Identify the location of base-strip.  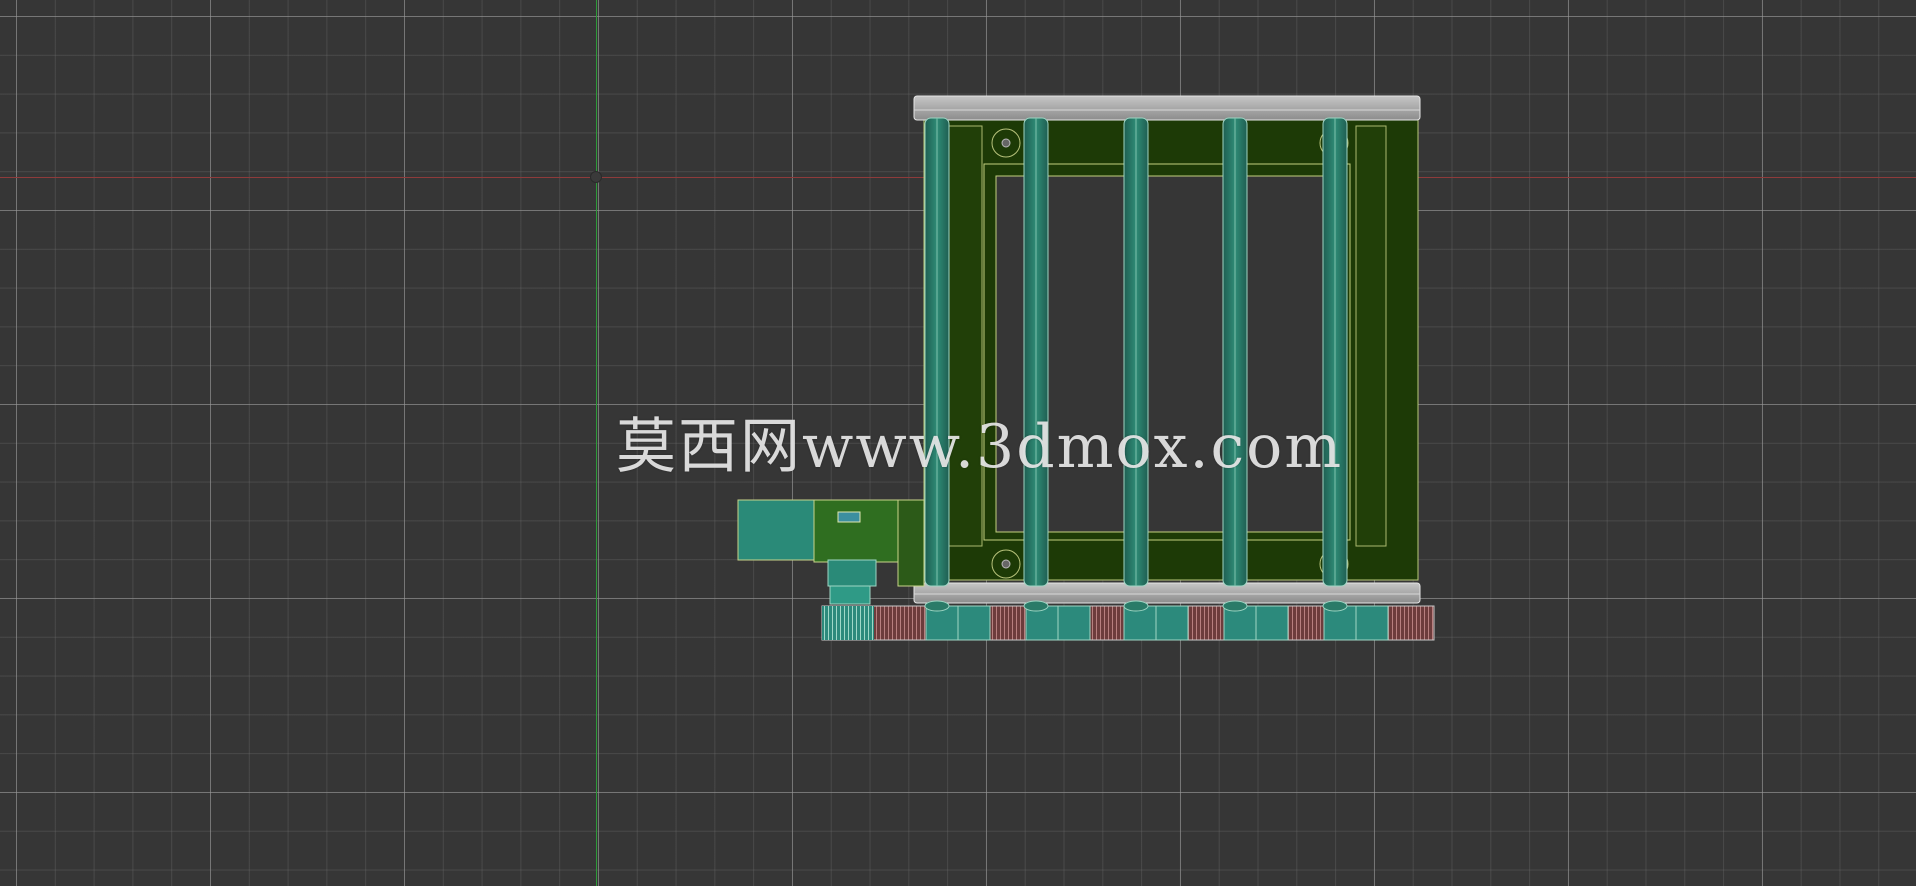
(1128, 620).